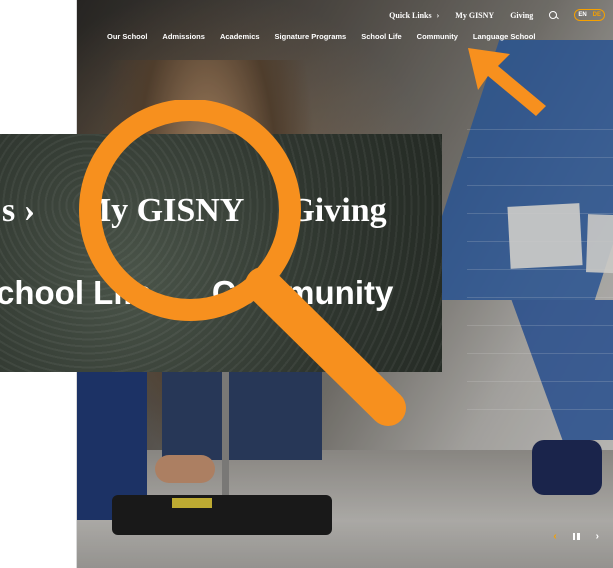  I want to click on quick-links-menu: Quick Links ›, so click(414, 15).